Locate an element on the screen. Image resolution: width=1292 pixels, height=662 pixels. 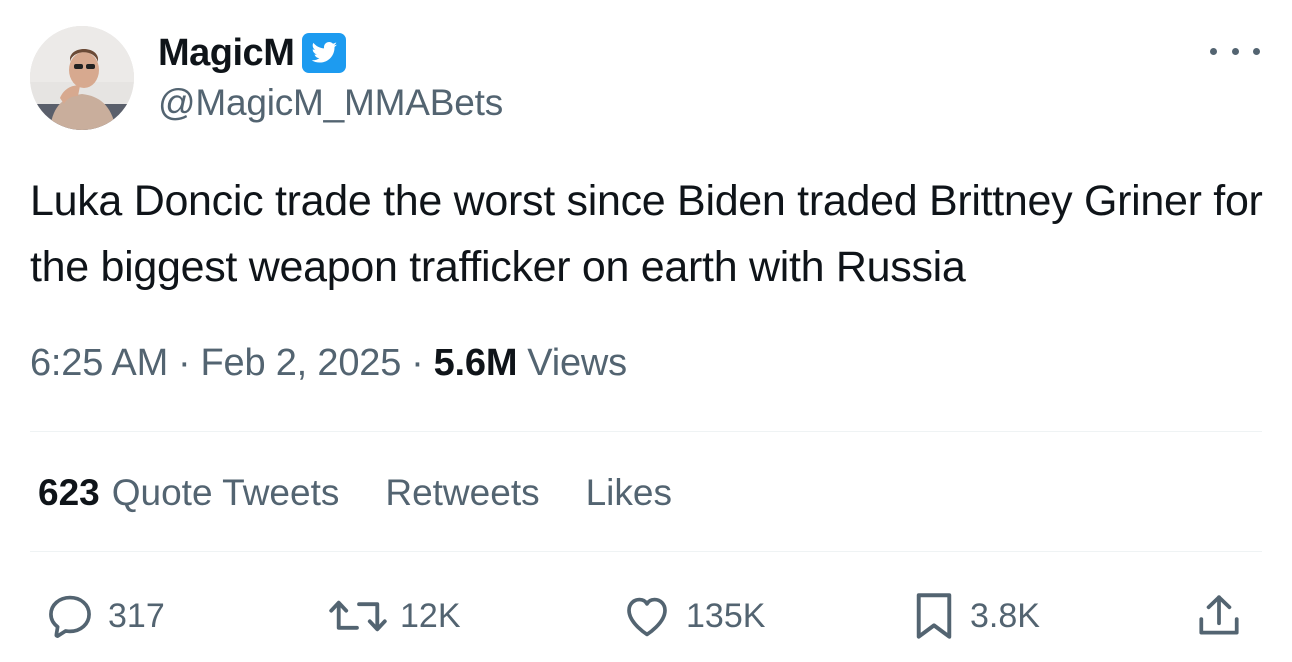
tweet-meta: 6:25 AM · Feb 2, 2025 · 5.6M Views is located at coordinates (328, 363).